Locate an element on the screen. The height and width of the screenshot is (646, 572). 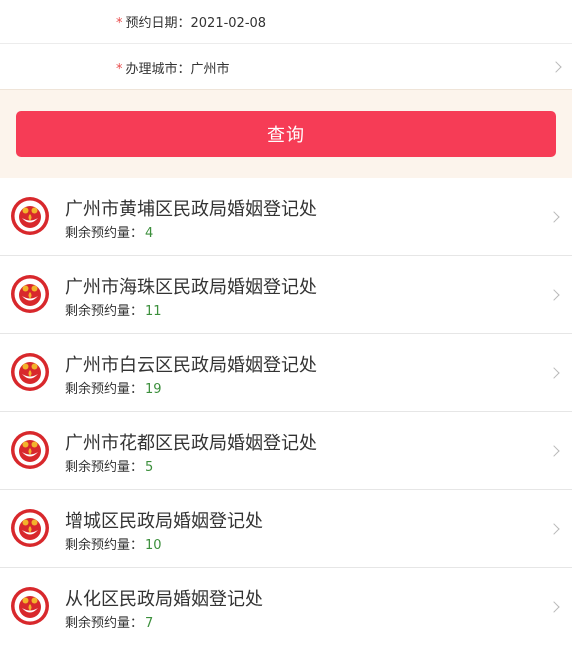
query-button: 查询 is located at coordinates (286, 134).